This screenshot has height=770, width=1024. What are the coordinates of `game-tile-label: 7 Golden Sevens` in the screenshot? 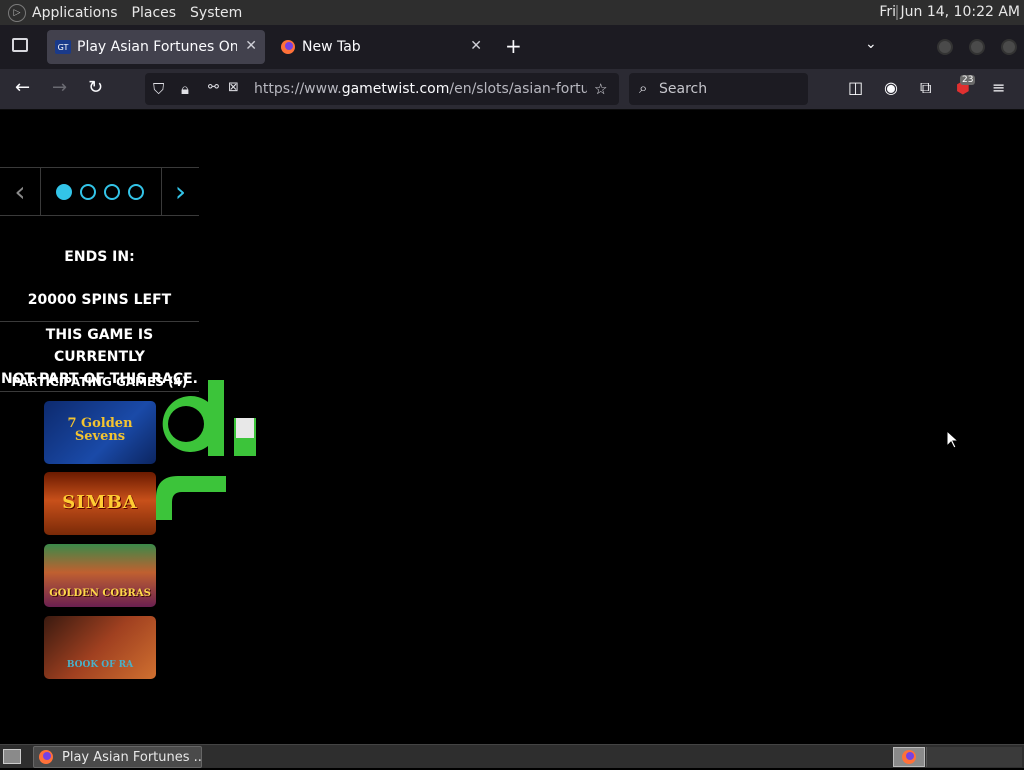 It's located at (100, 430).